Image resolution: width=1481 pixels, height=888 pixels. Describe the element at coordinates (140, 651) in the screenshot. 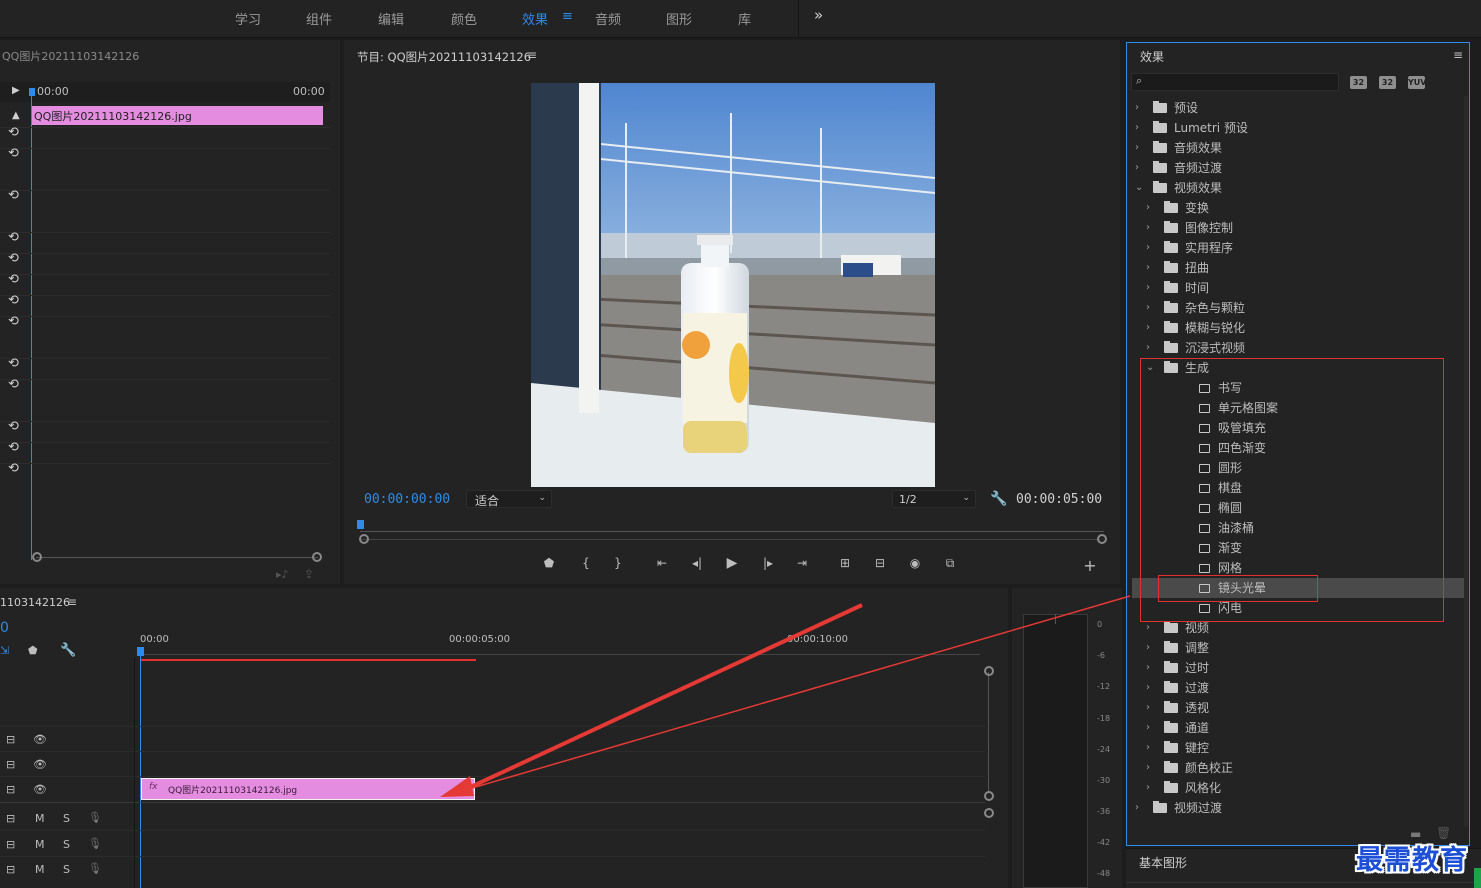

I see `timeline-playhead-handle` at that location.